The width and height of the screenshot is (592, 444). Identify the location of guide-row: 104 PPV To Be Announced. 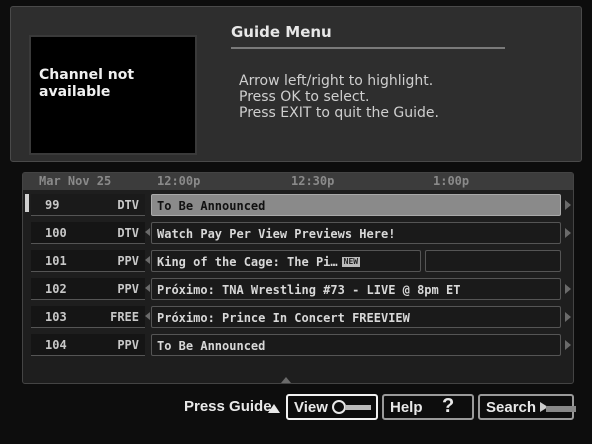
(301, 344).